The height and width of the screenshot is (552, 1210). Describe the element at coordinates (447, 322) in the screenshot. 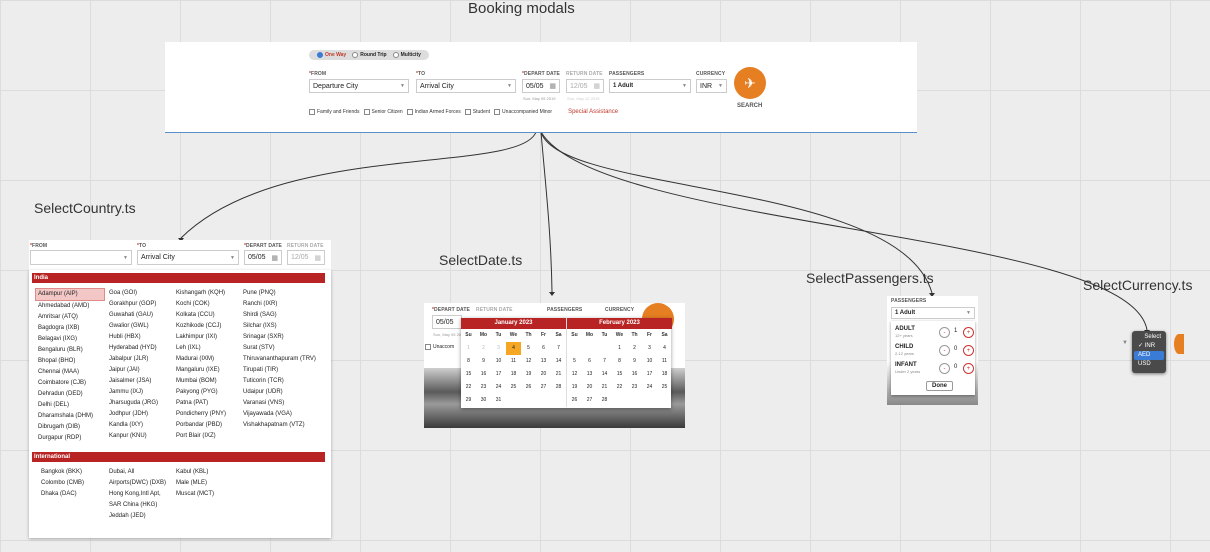

I see `depart-date-input: 05/05` at that location.